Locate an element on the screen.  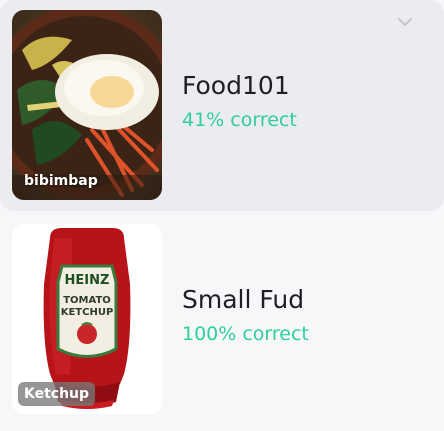
dataset-thumbnail: HEINZ TOMATO KETCHUP Ketchup is located at coordinates (87, 319).